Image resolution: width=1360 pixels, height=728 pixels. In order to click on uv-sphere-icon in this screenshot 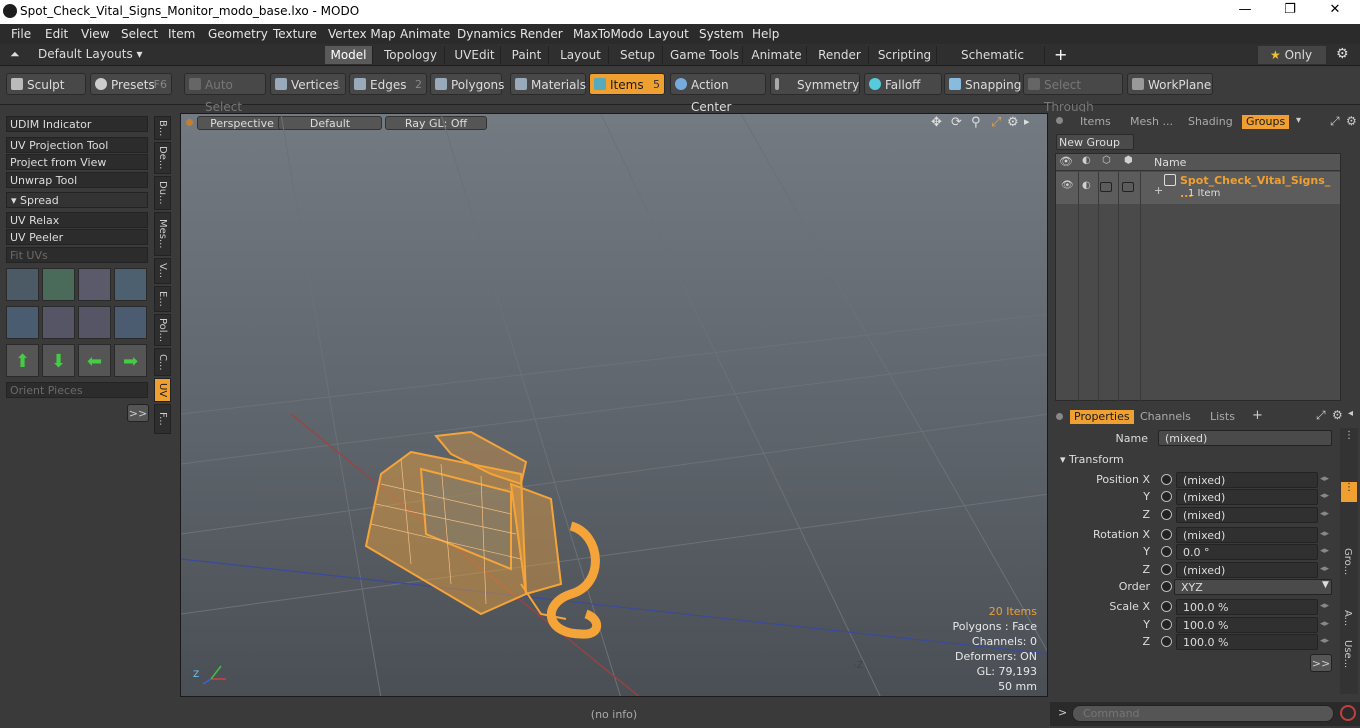, I will do `click(130, 322)`.